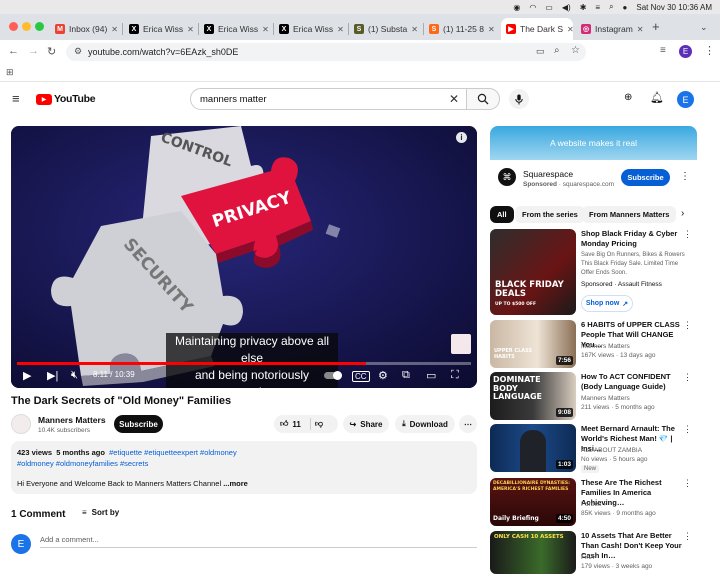 Image resolution: width=720 pixels, height=574 pixels. I want to click on reload-icon: ↻, so click(51, 51).